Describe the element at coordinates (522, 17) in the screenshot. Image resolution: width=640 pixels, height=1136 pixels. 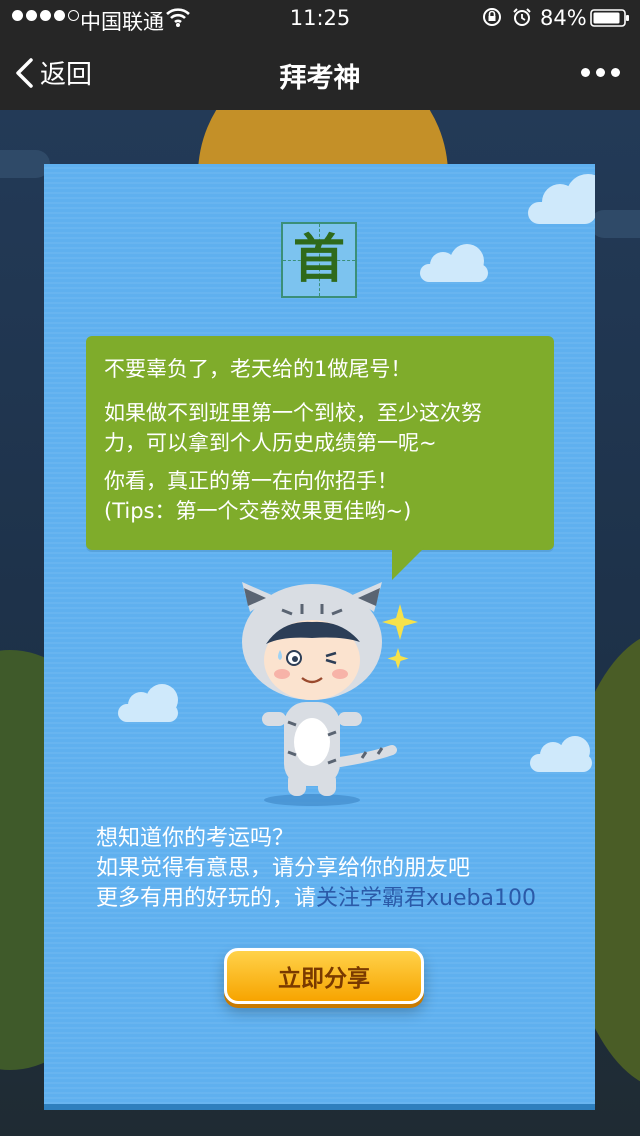
I see `alarm-icon` at that location.